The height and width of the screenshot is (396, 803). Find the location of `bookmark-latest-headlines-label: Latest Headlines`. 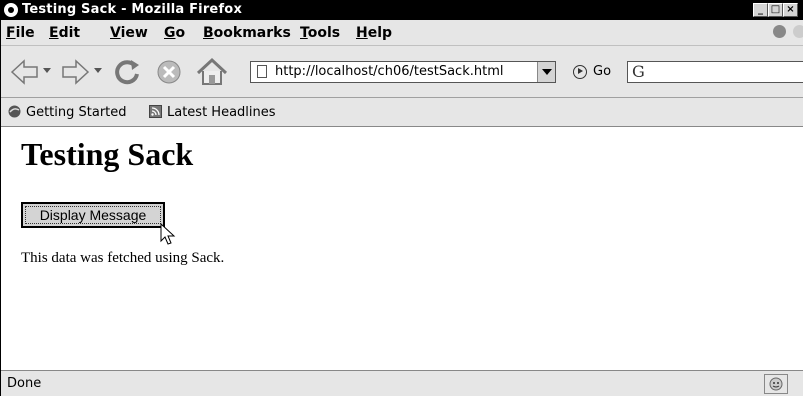

bookmark-latest-headlines-label: Latest Headlines is located at coordinates (221, 112).